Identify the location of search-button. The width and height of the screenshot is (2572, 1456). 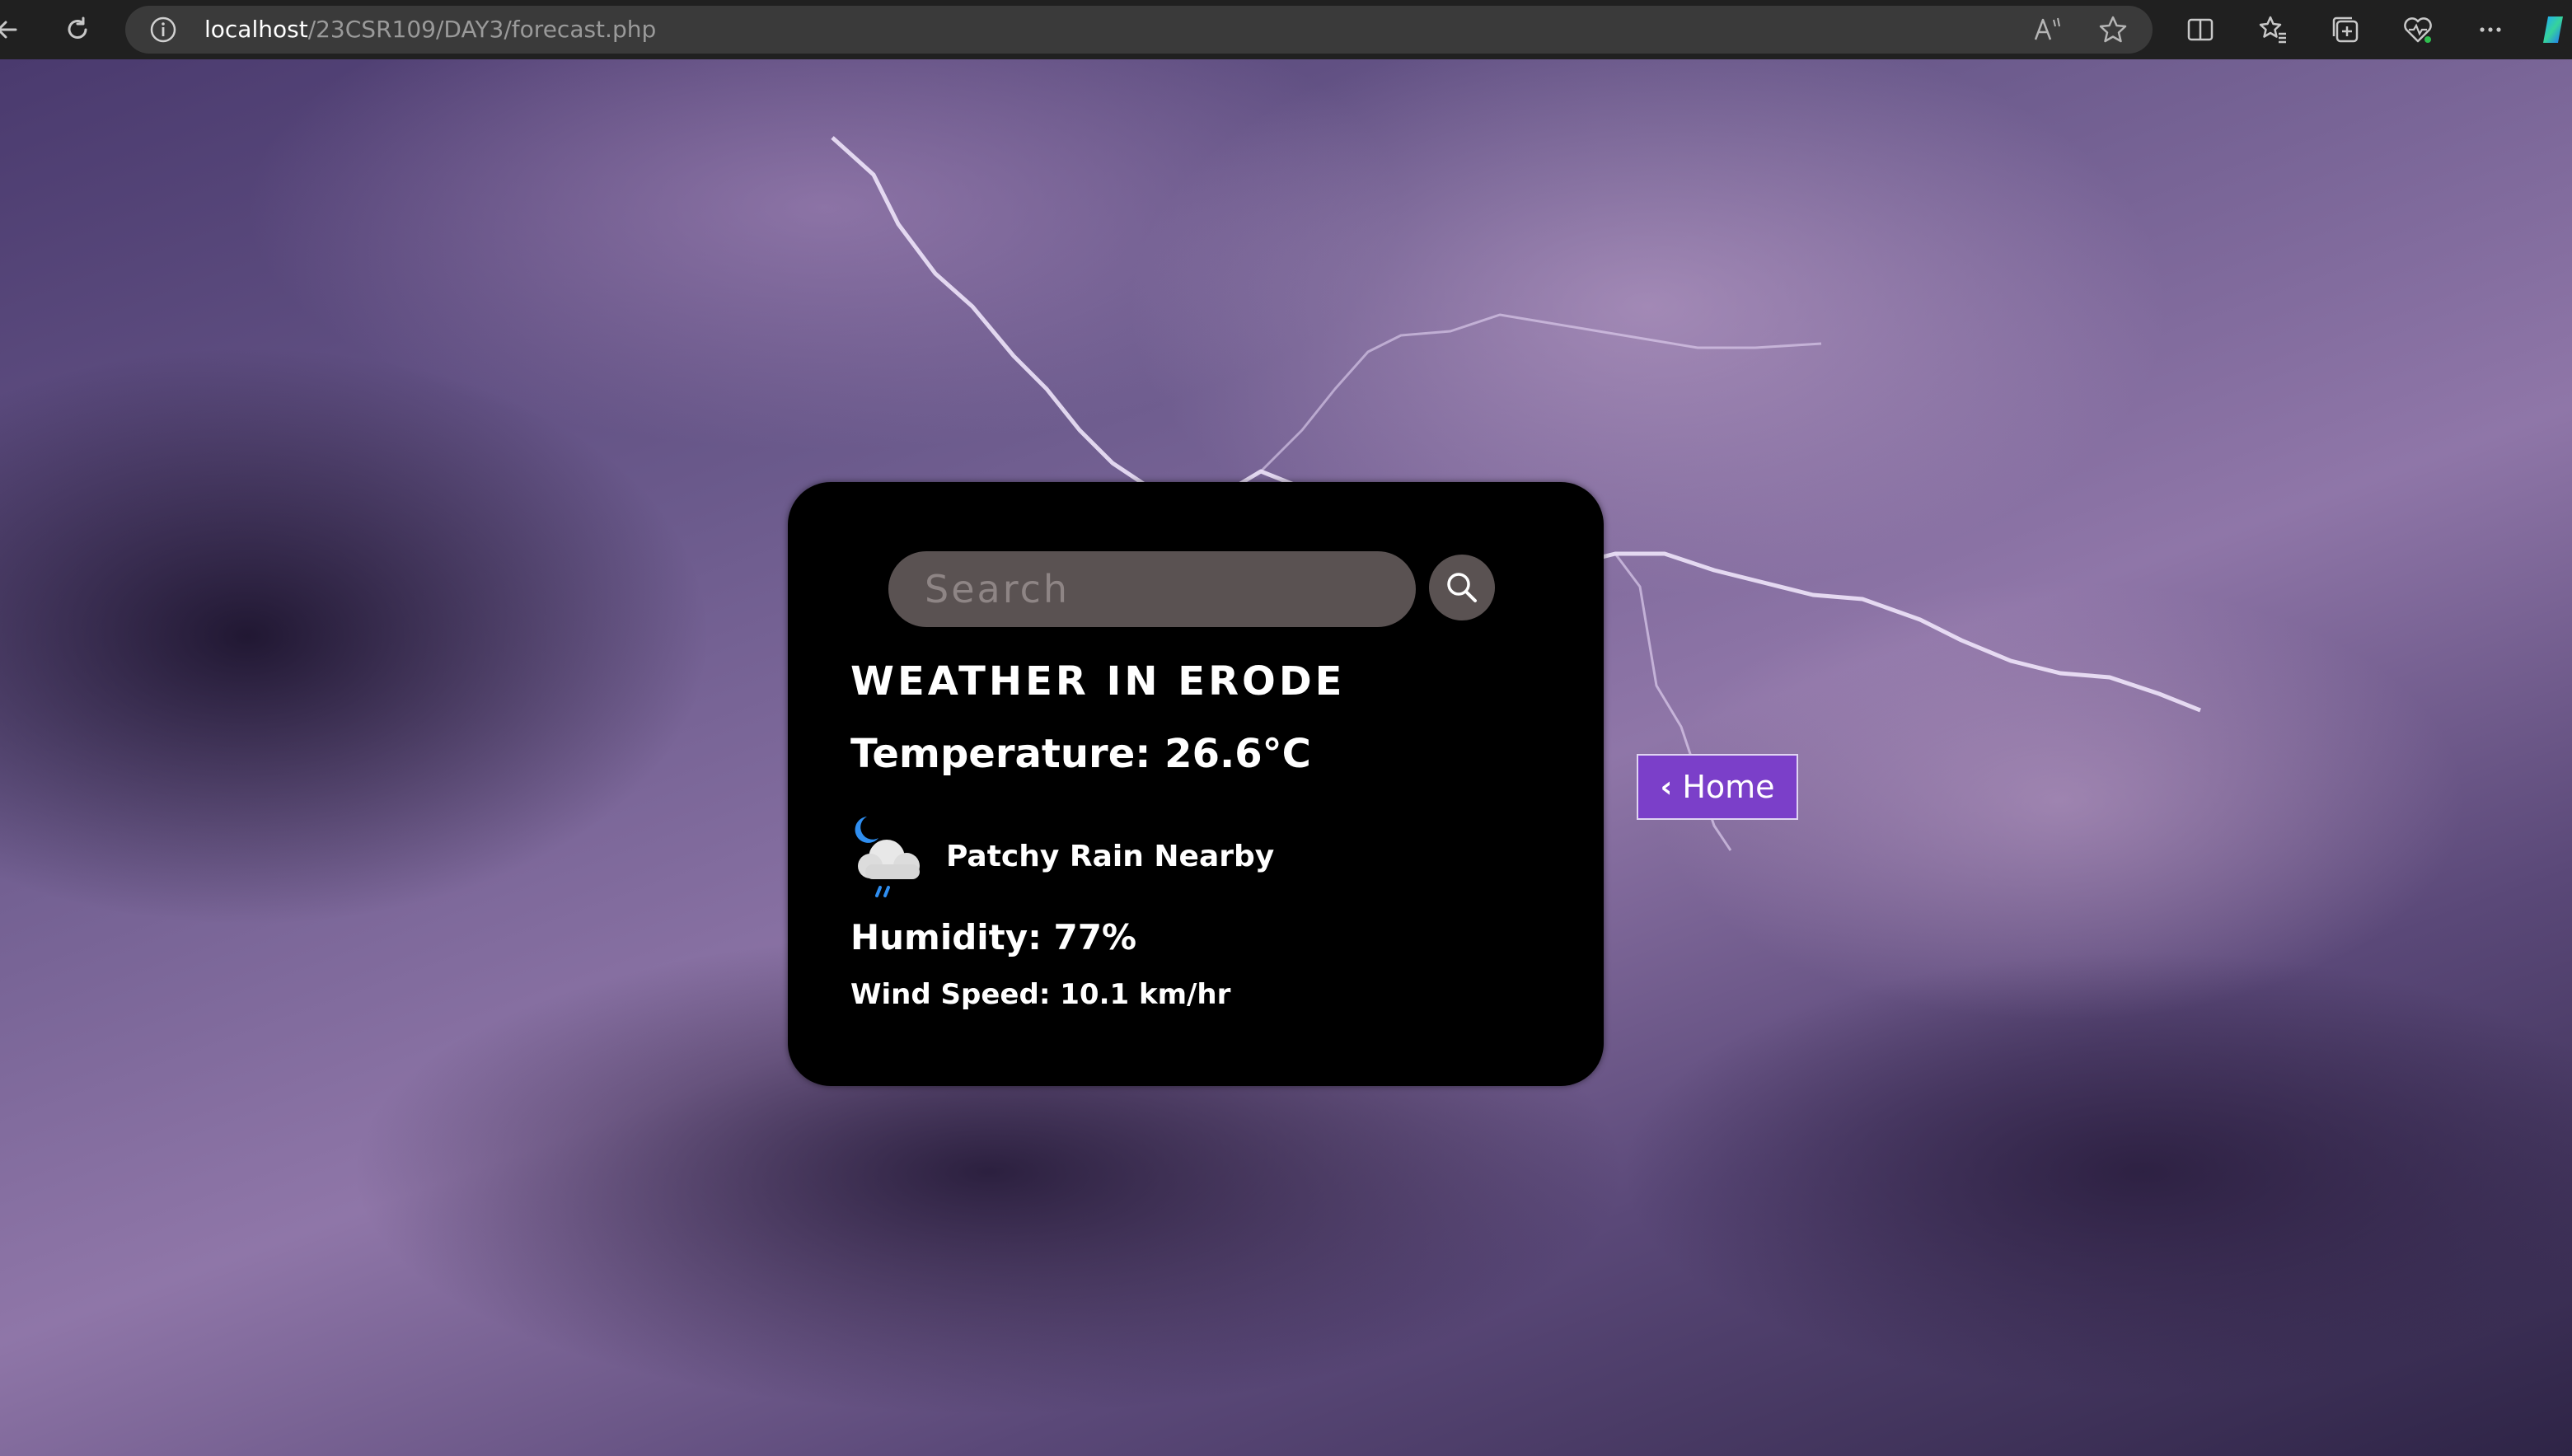
(1462, 587).